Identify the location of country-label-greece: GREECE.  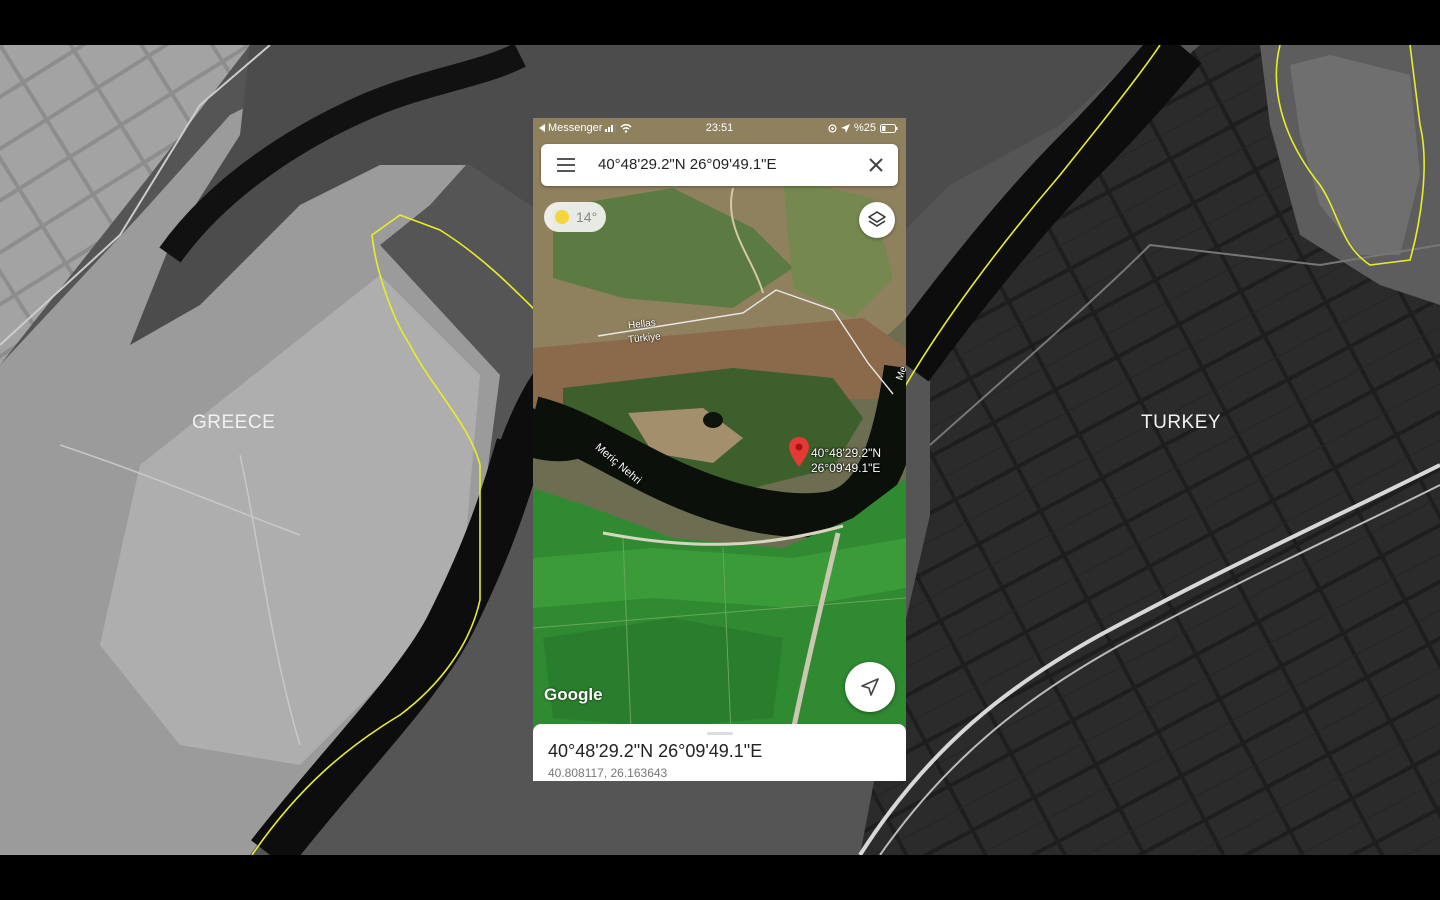
(234, 422).